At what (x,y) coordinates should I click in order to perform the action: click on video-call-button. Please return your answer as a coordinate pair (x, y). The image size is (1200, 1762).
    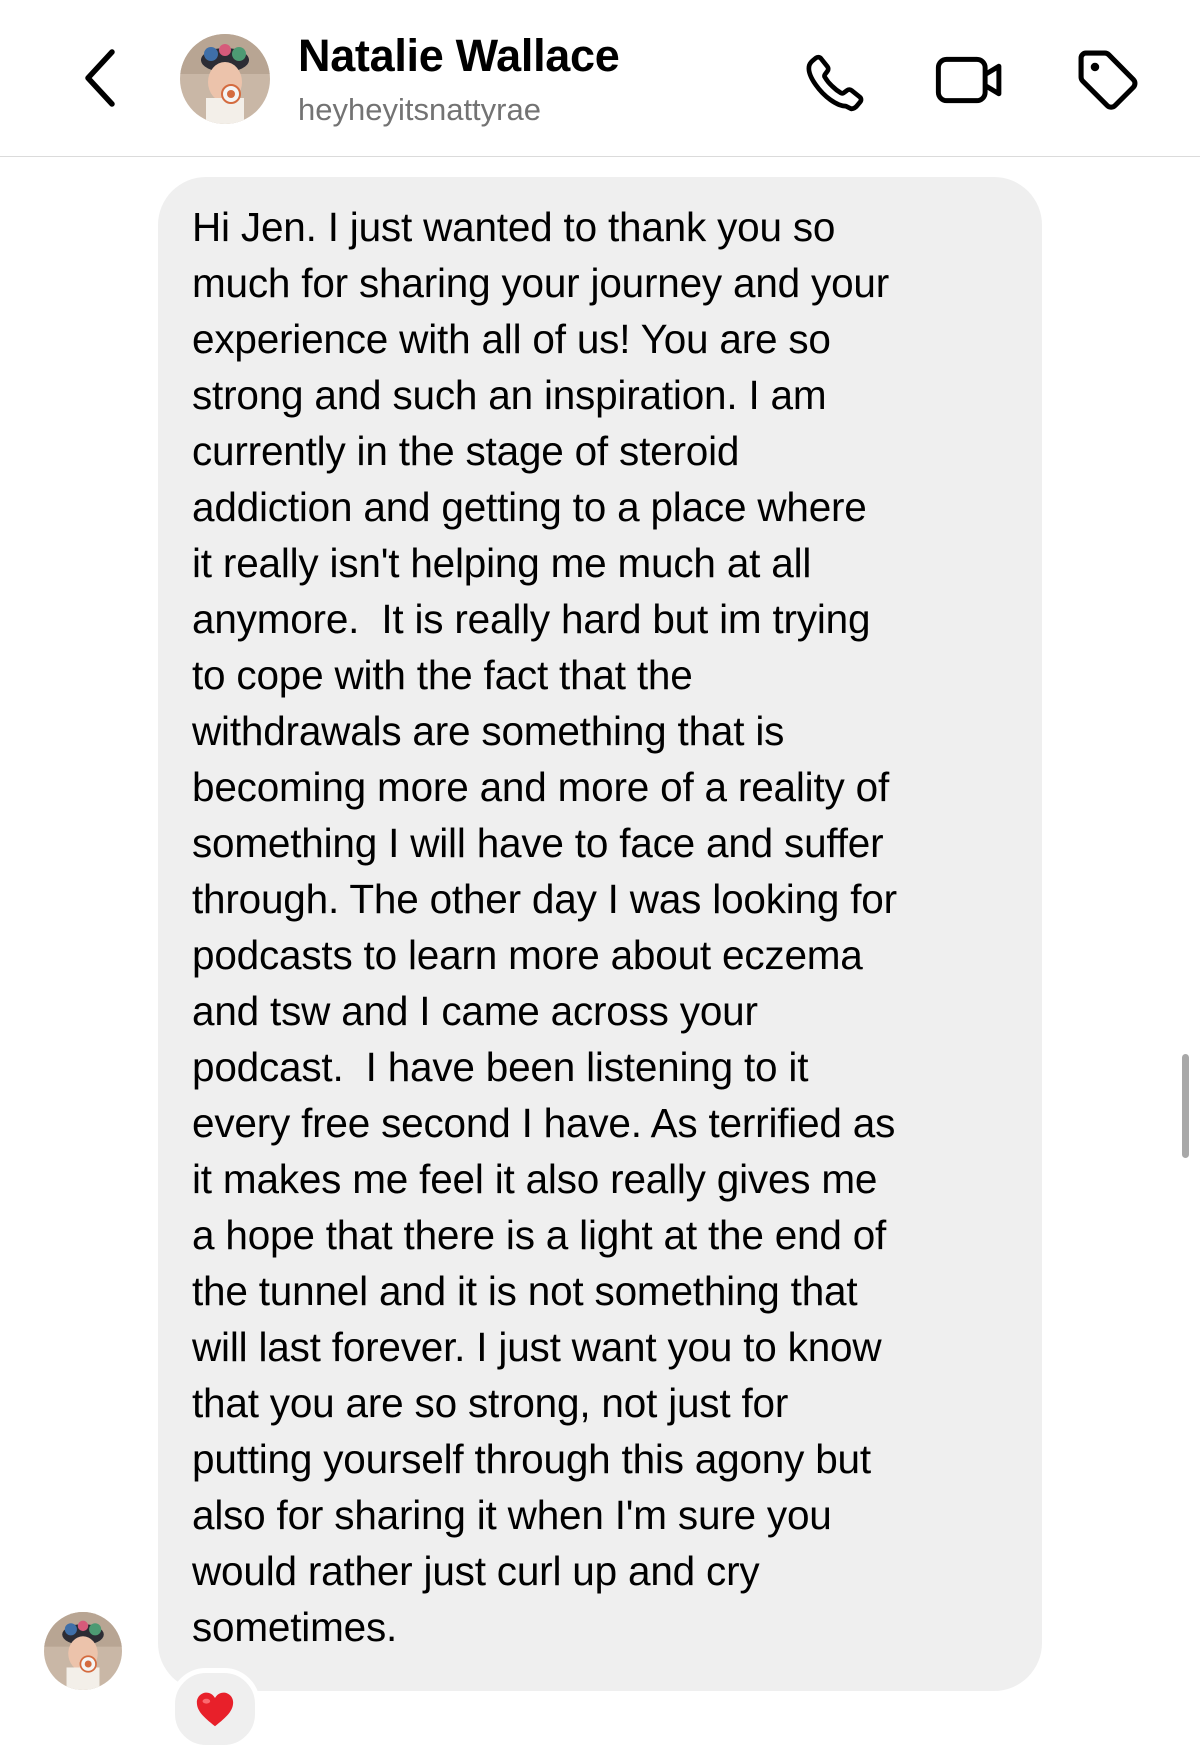
    Looking at the image, I should click on (970, 80).